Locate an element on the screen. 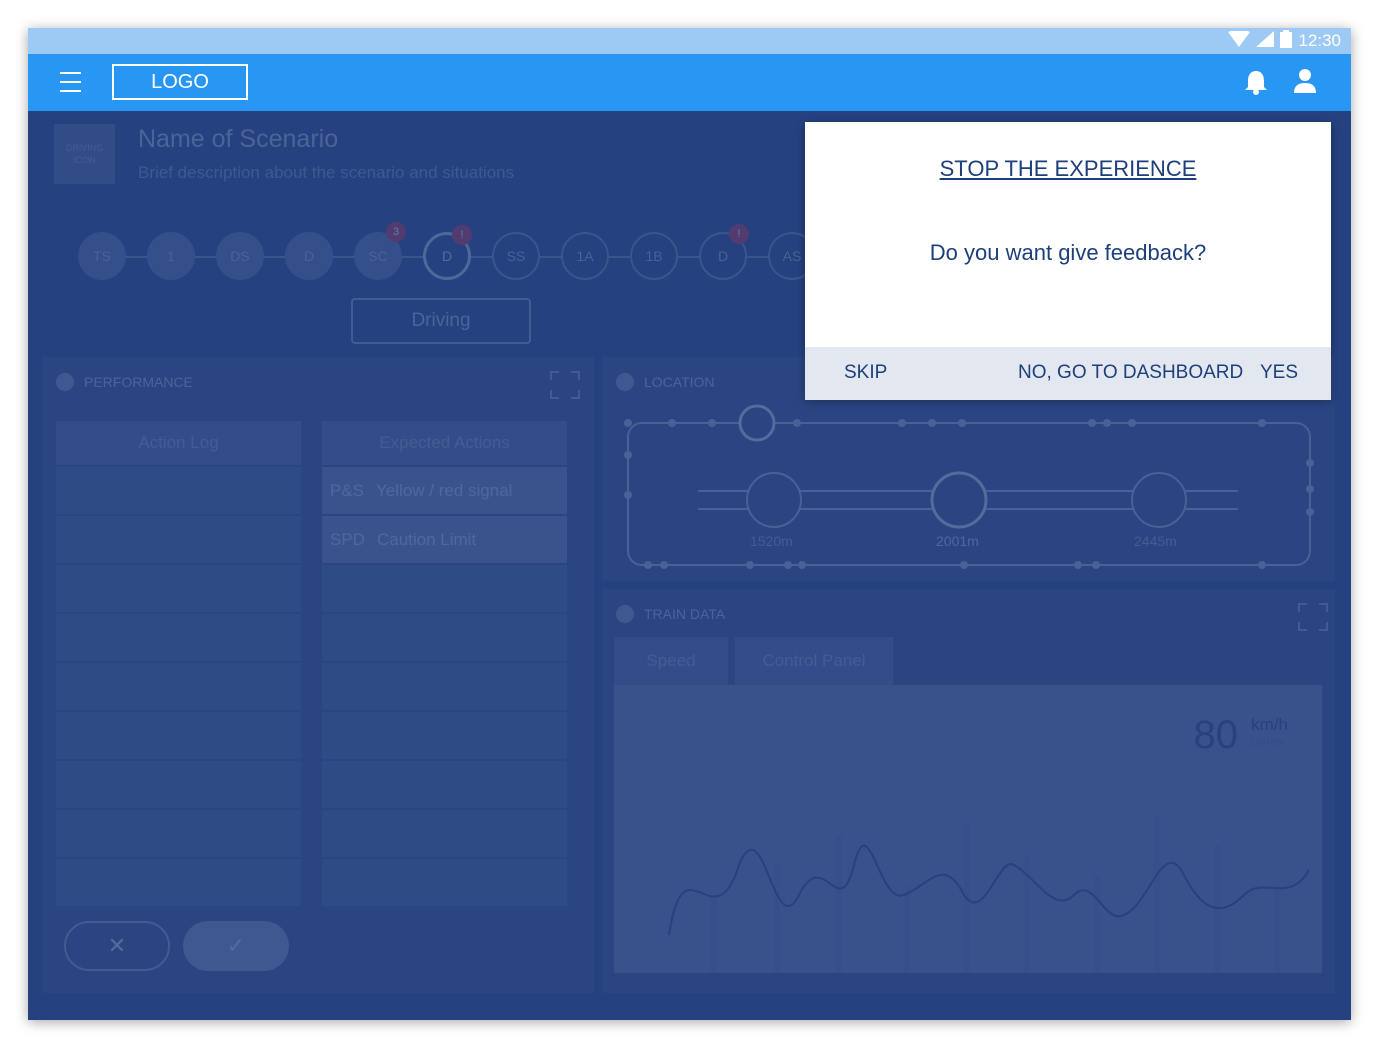 Image resolution: width=1380 pixels, height=1049 pixels. status-time: 12:30 is located at coordinates (1319, 40).